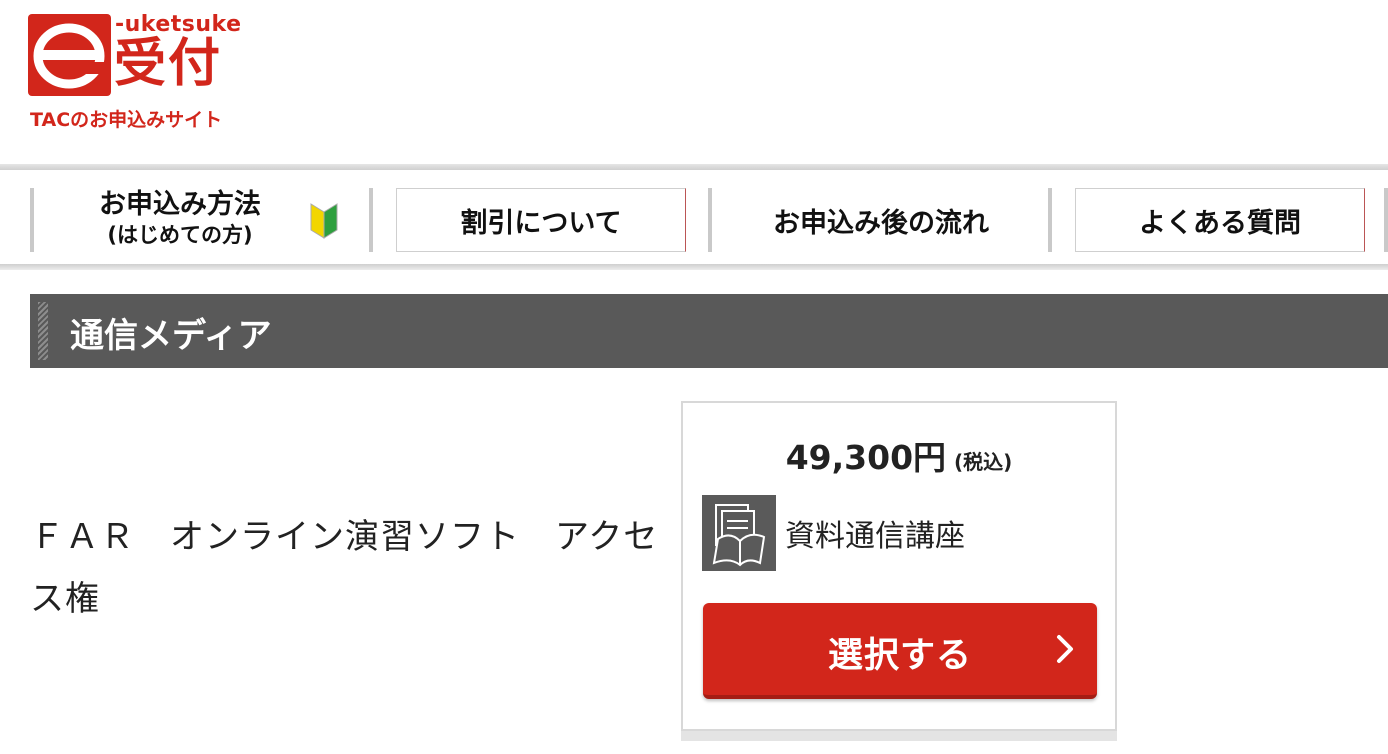 The height and width of the screenshot is (754, 1388). I want to click on price-line: 49,300円 (税込), so click(899, 455).